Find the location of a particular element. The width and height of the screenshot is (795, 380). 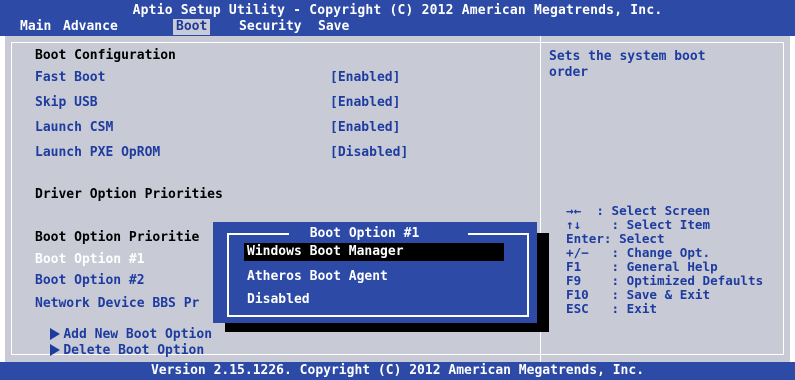

key-enter: Enter: Select is located at coordinates (664, 239).